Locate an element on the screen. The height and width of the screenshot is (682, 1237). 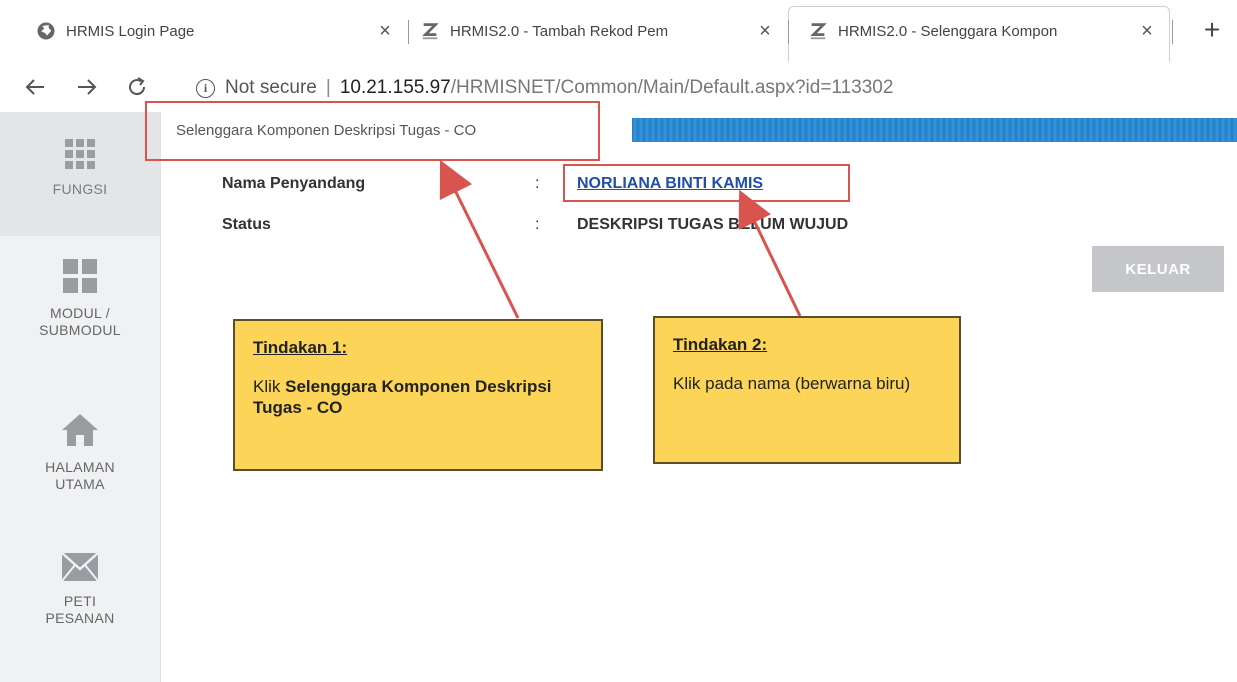
tab-selenggara-komponen: HRMIS2.0 - Selenggara Kompon × is located at coordinates (983, 31).